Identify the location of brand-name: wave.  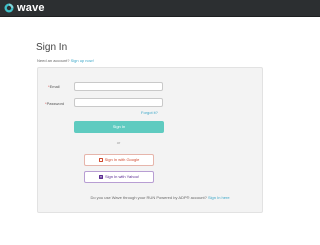
(31, 8).